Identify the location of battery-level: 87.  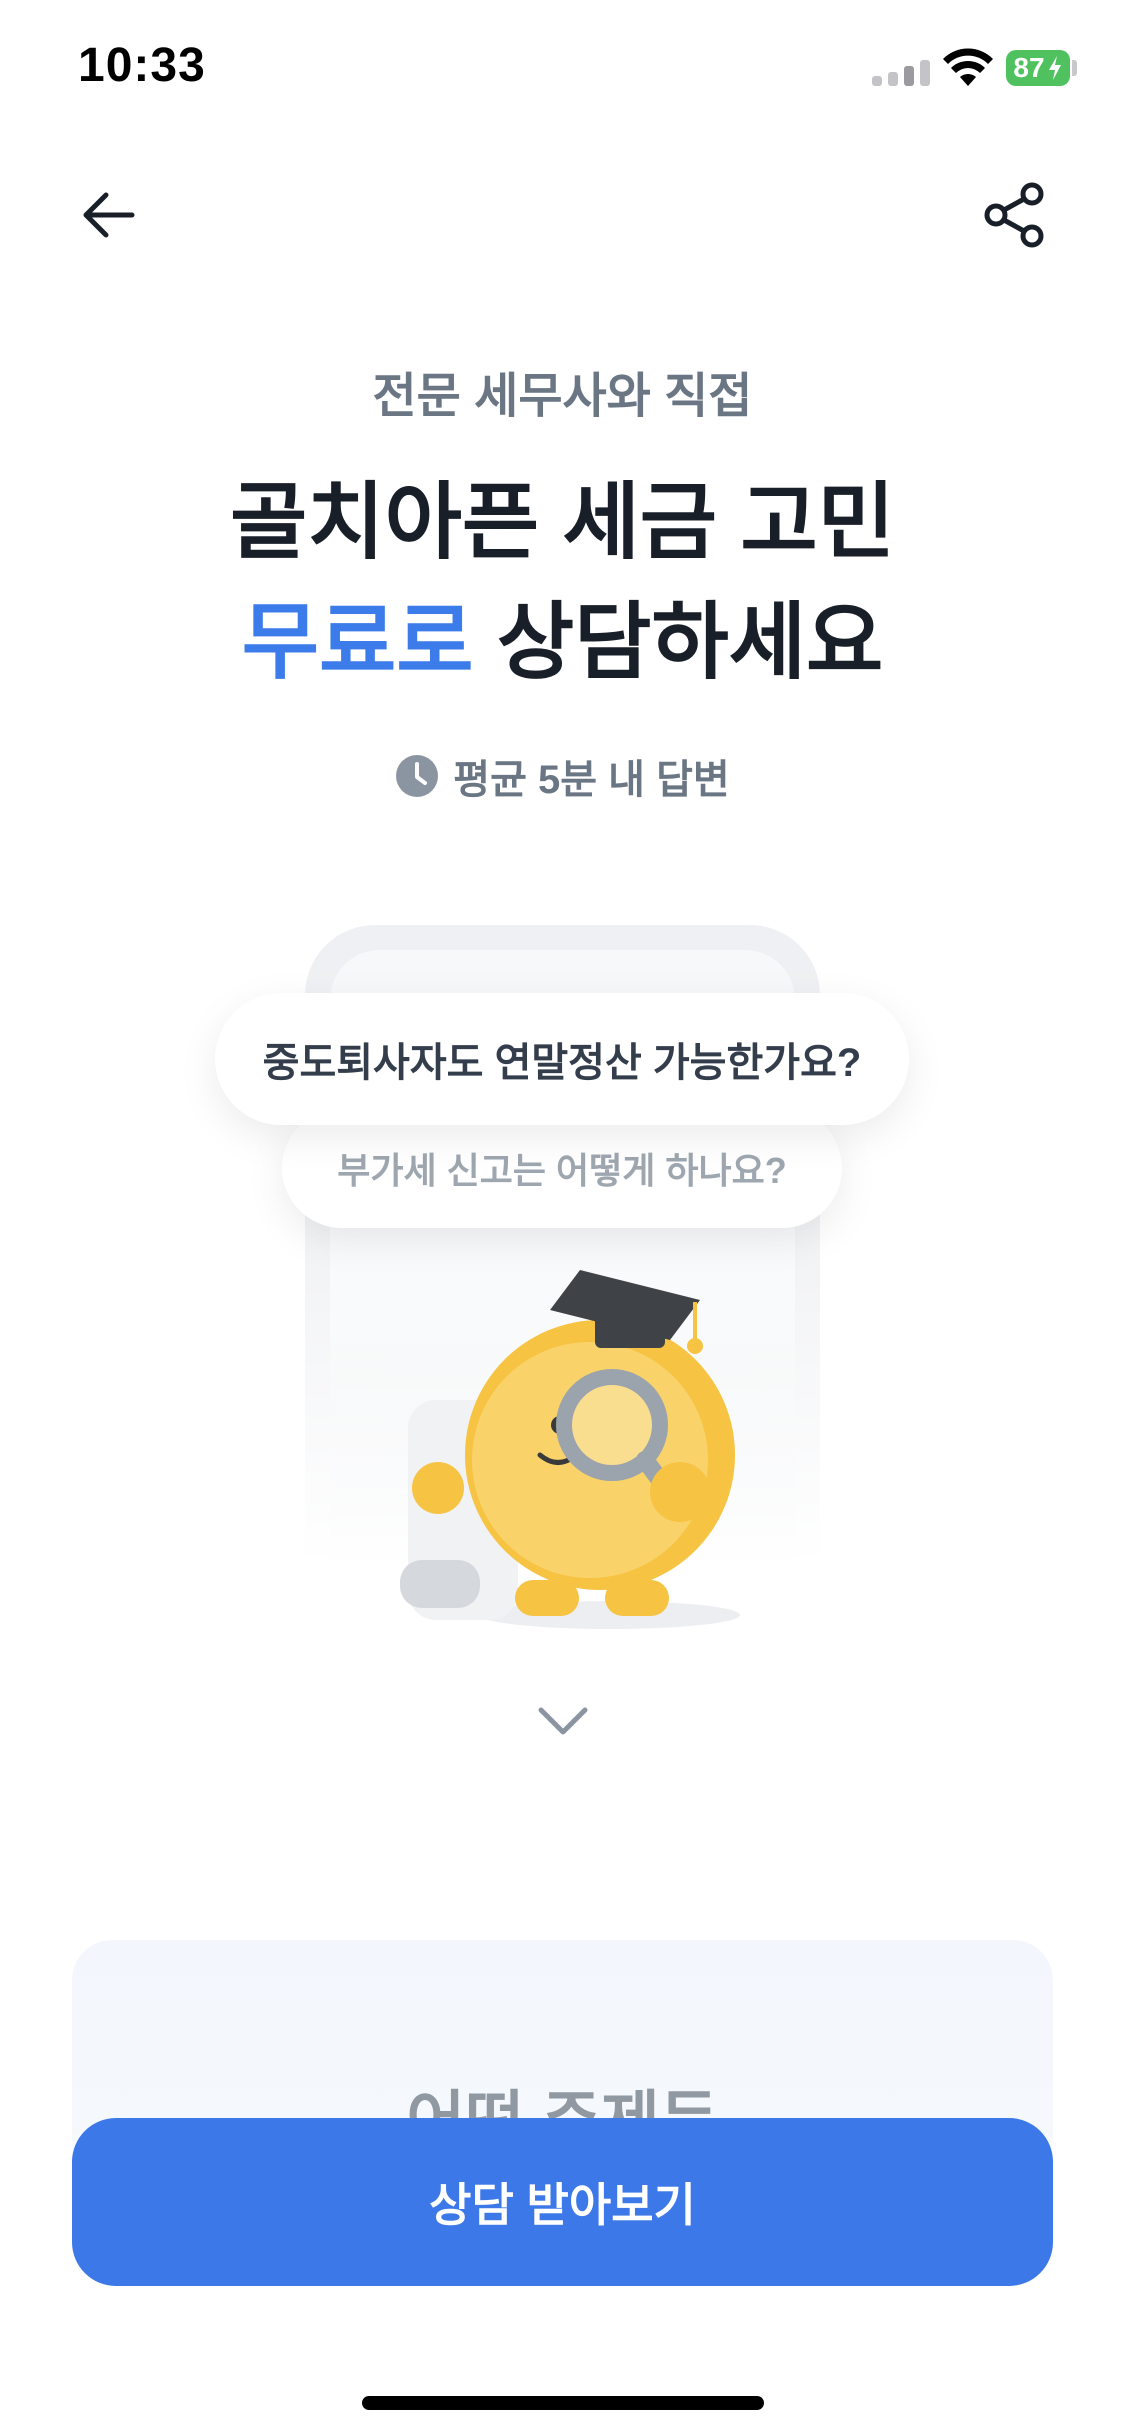
(1029, 67).